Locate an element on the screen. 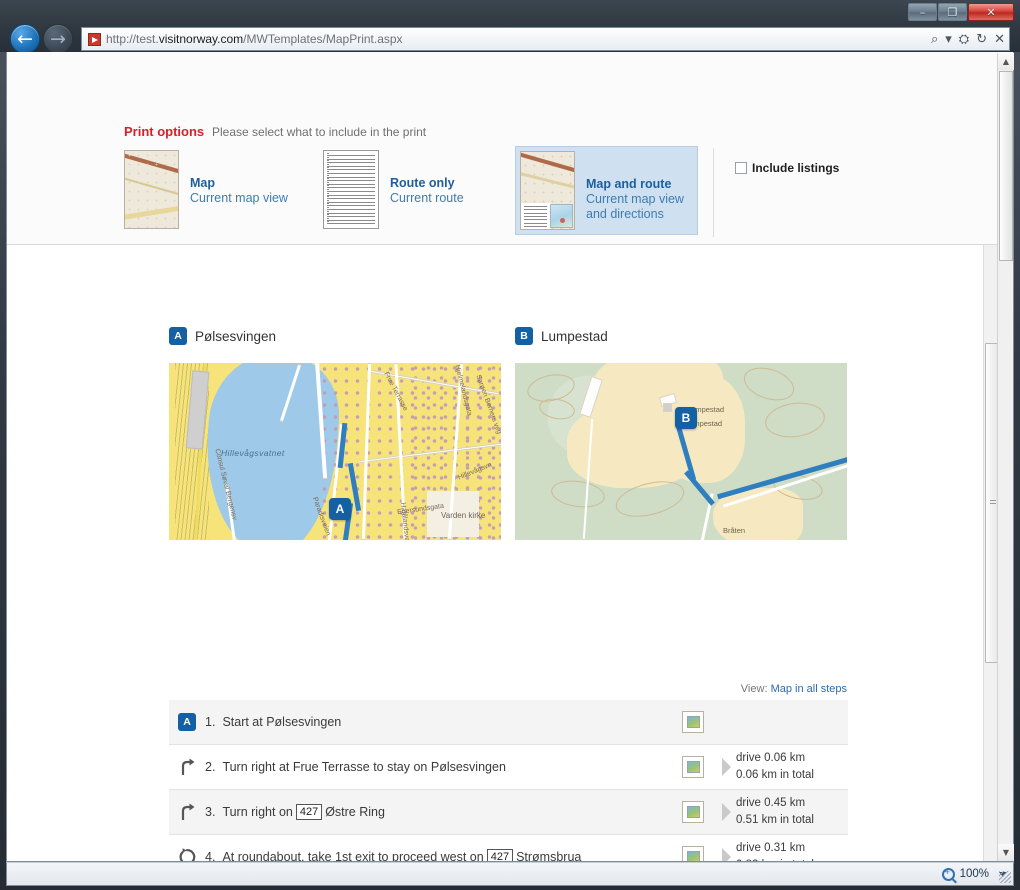 This screenshot has width=1020, height=890. step-icon-cell: A is located at coordinates (187, 722).